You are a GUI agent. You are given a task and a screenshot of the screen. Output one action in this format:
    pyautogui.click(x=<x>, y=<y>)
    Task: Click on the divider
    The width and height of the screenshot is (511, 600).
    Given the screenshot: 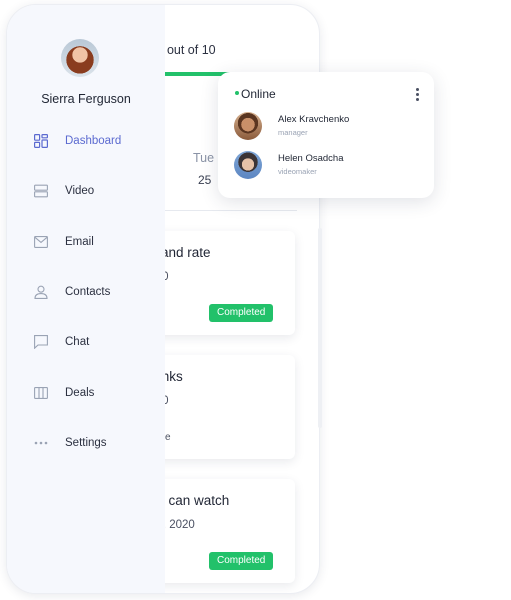 What is the action you would take?
    pyautogui.click(x=222, y=210)
    